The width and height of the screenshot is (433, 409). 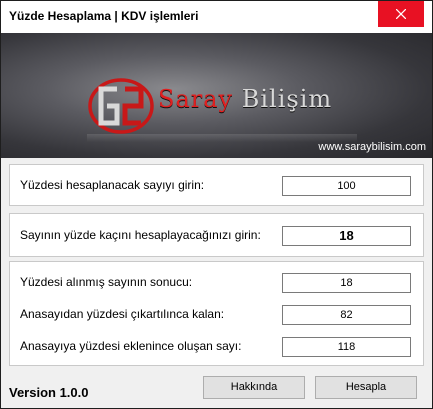 I want to click on percent-result-label: Yüzdesi alınmış sayının sonucu:, so click(x=106, y=282).